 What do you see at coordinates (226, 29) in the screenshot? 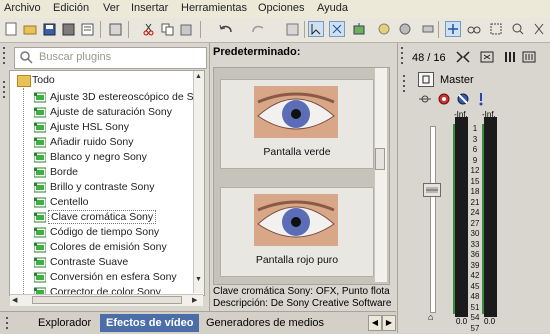
I see `undo-icon` at bounding box center [226, 29].